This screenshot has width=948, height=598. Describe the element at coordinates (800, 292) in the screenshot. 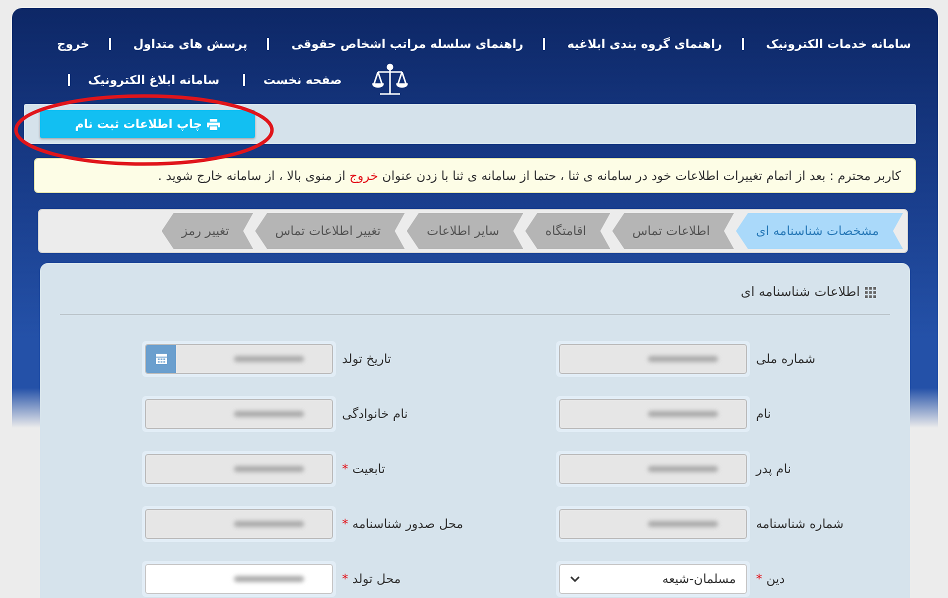

I see `section-title: اطلاعات شناسنامه ای` at that location.